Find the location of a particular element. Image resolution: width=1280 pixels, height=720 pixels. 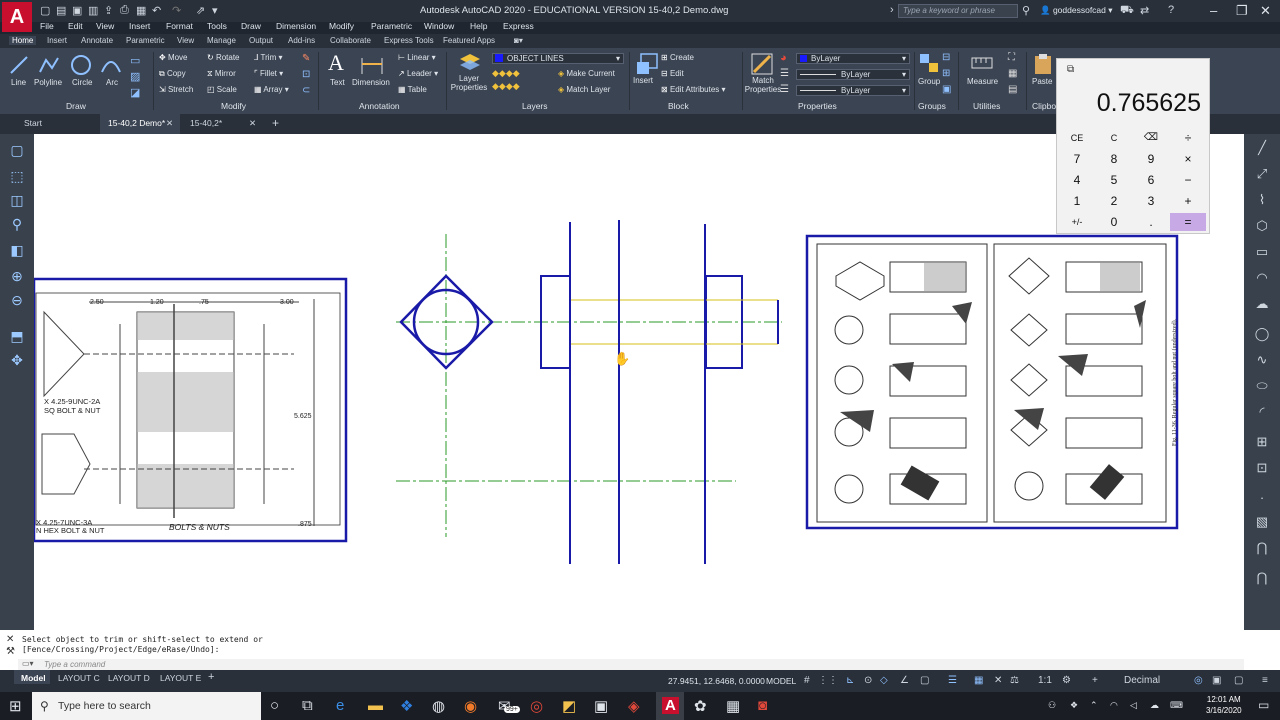

ribbon-minimize-icon: ◙▾ is located at coordinates (518, 40).